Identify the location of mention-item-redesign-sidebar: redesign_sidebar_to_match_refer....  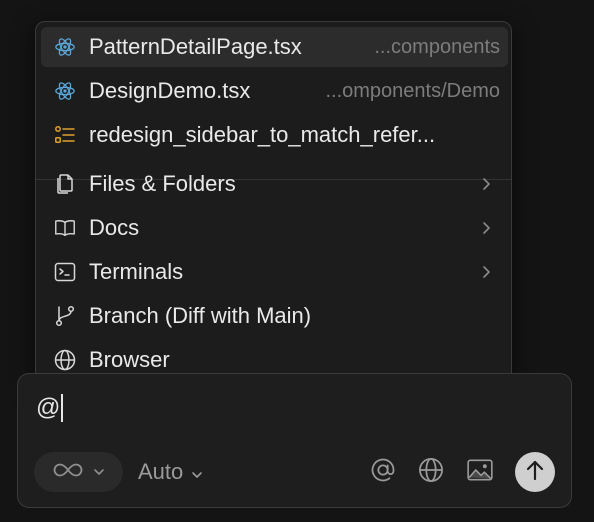
(274, 135).